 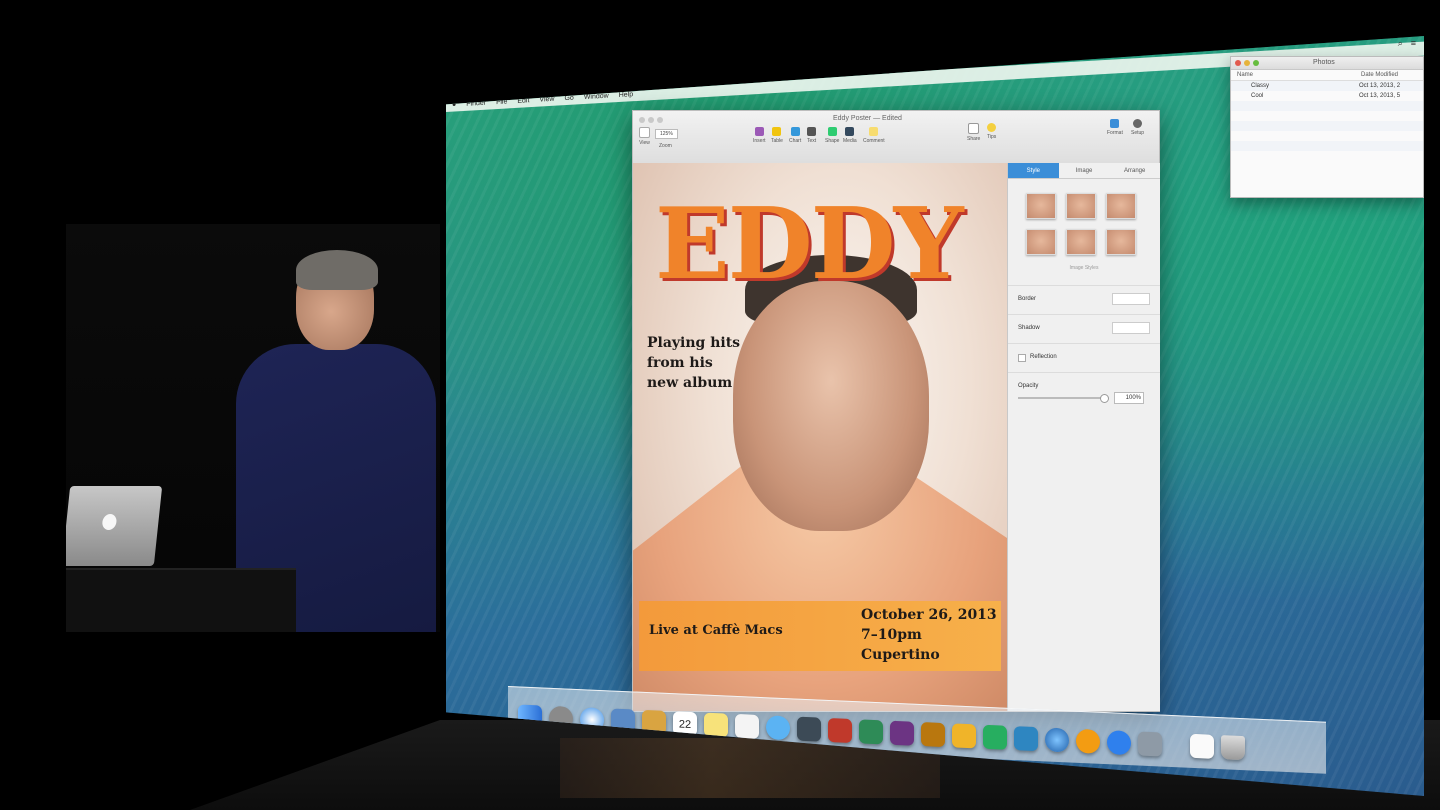 I want to click on poster-subtitle: Playing hits from his new album, so click(x=702, y=363).